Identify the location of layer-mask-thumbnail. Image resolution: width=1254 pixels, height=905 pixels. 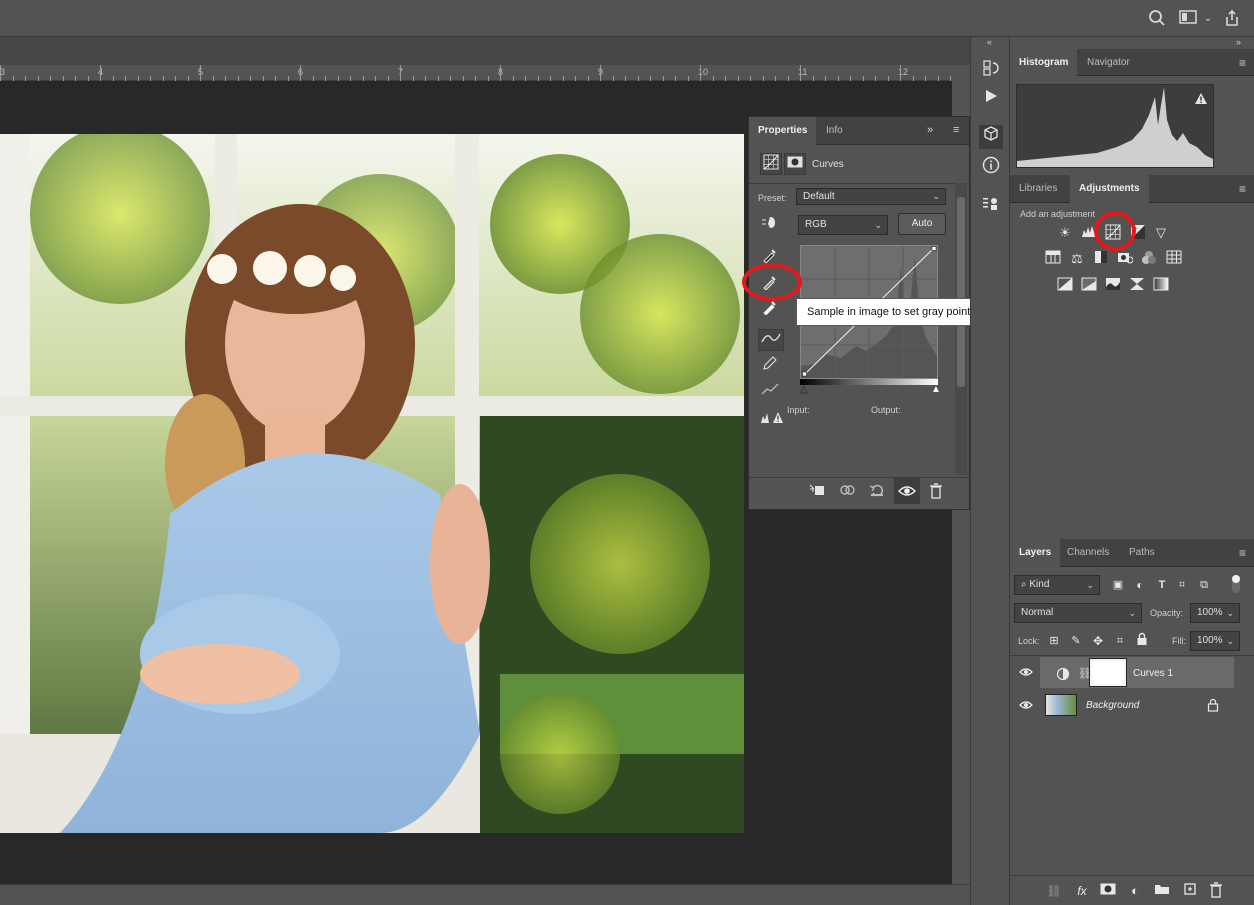
(1108, 672).